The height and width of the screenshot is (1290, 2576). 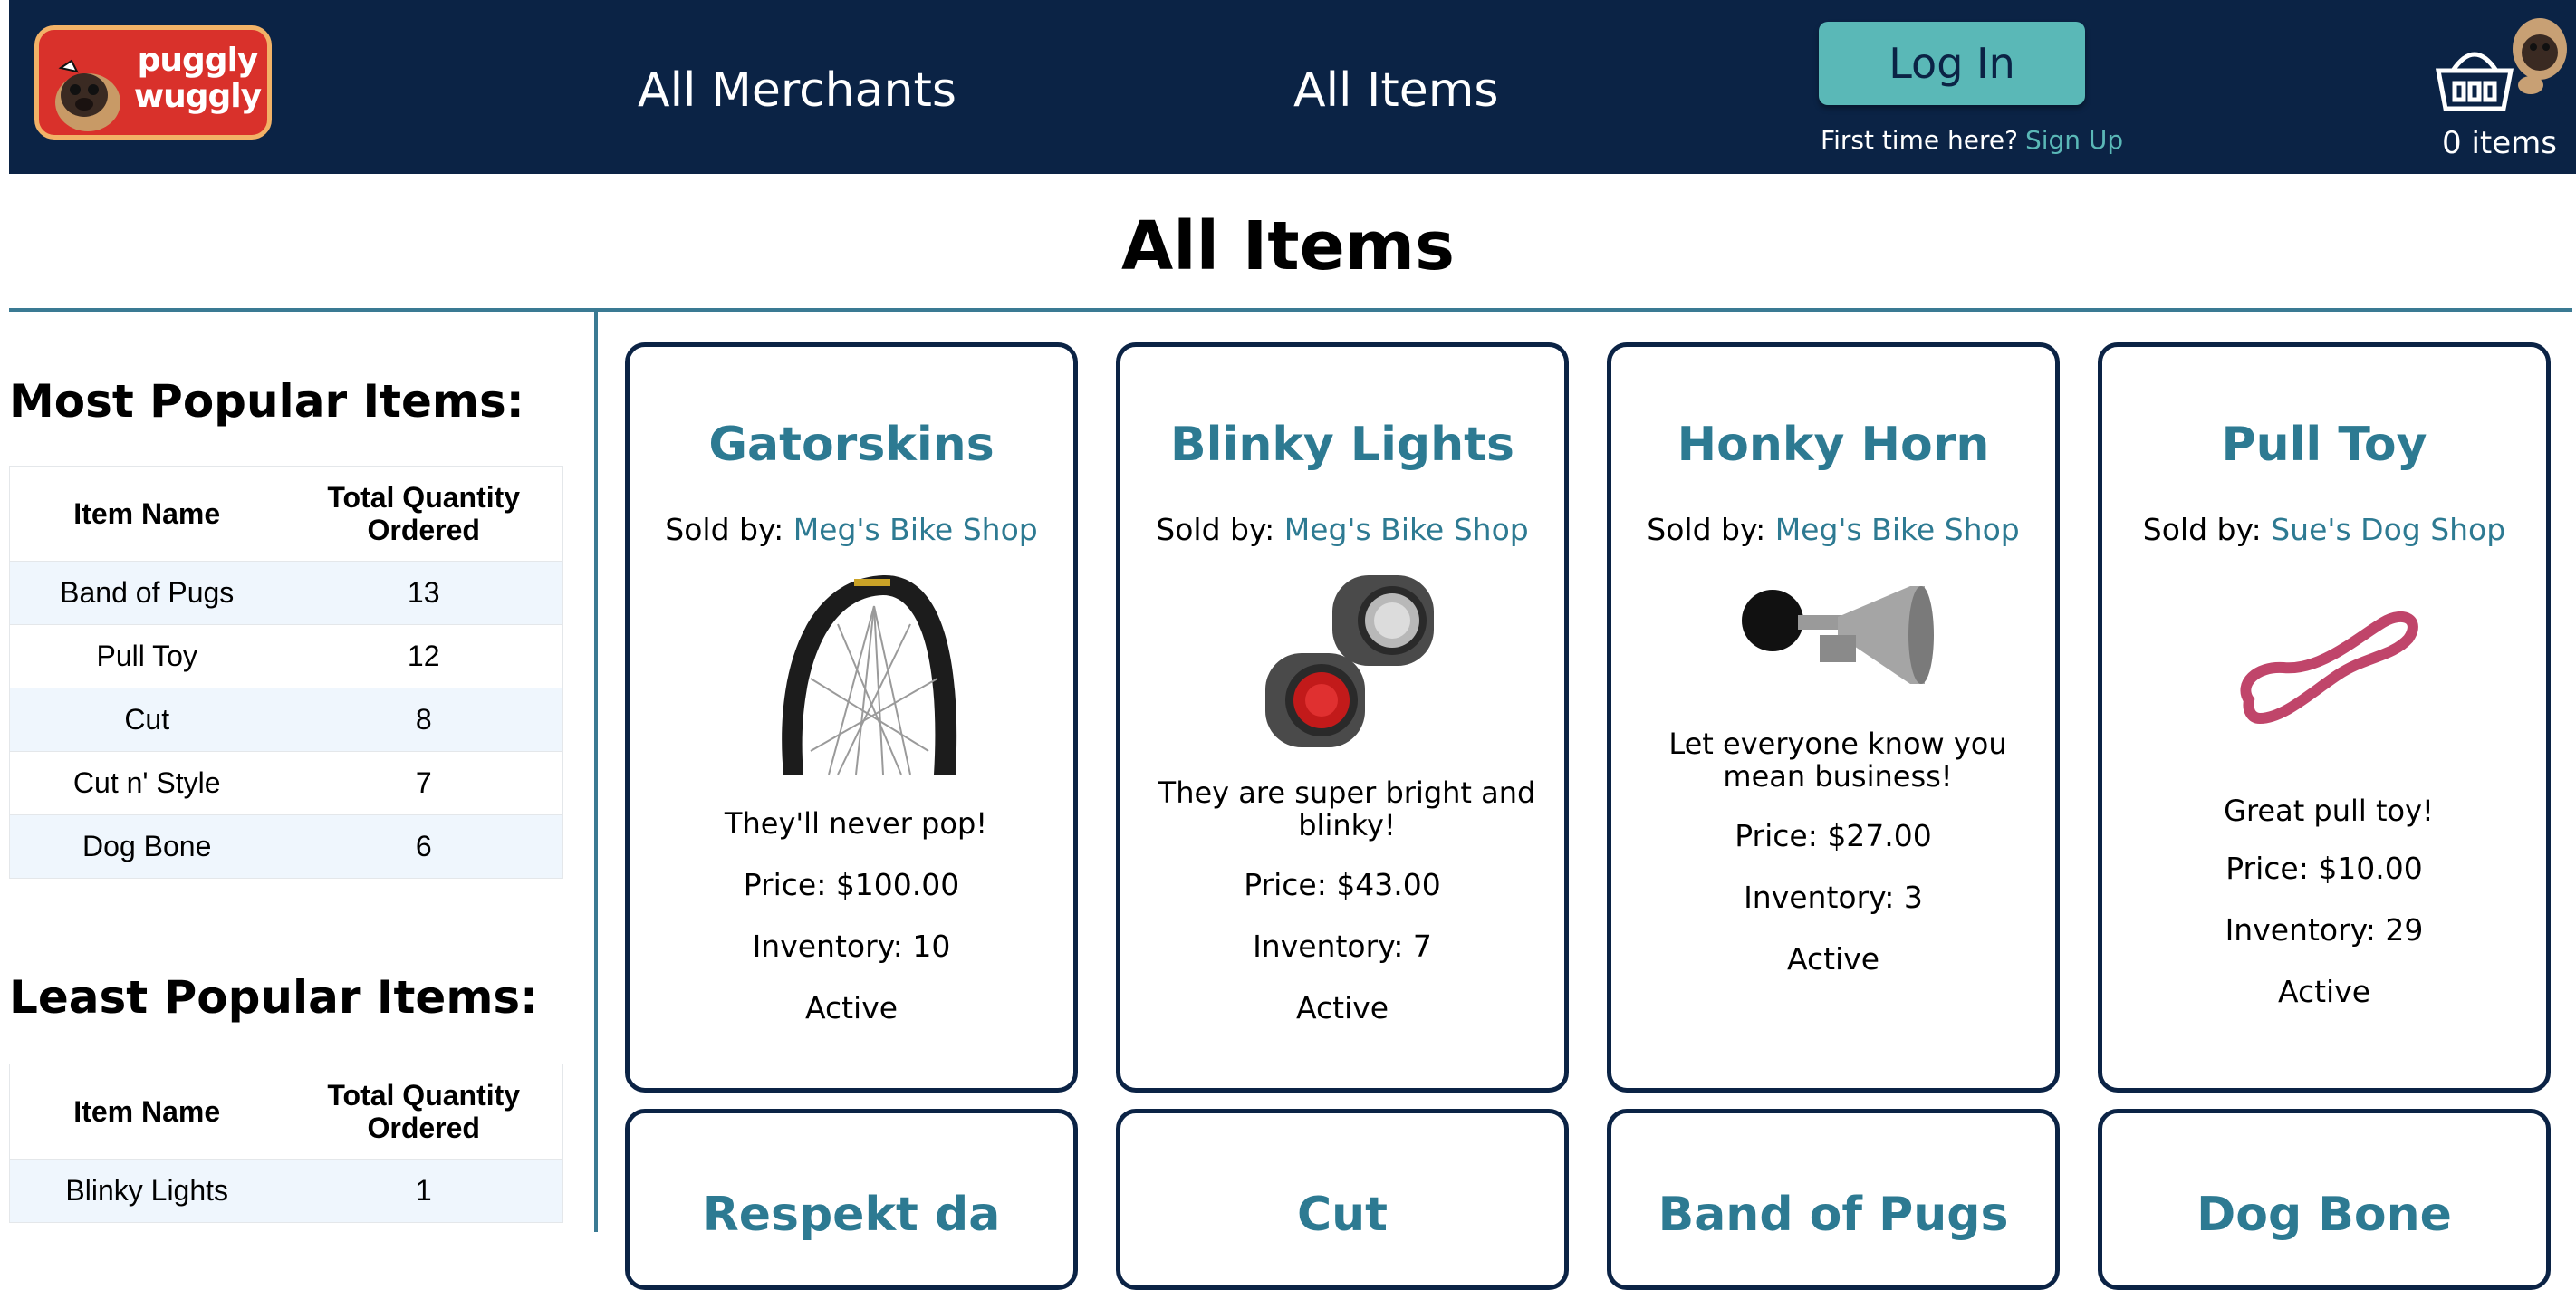 I want to click on item-inventory: Inventory: 29, so click(x=2324, y=930).